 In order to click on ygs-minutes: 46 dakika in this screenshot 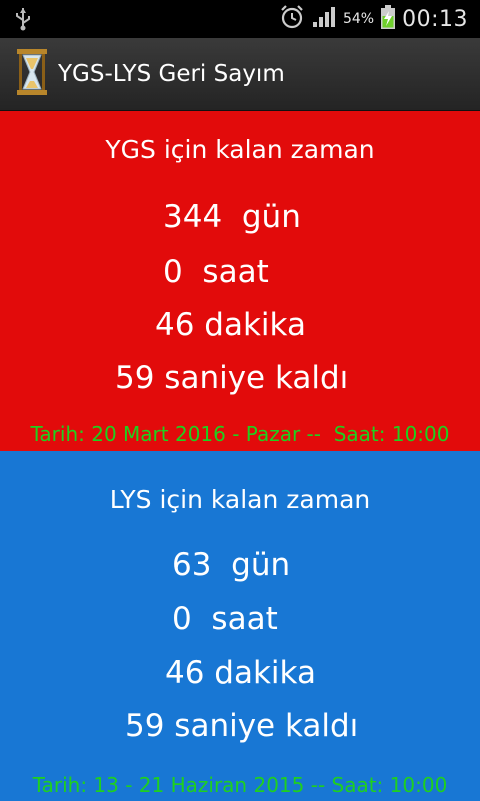, I will do `click(230, 325)`.